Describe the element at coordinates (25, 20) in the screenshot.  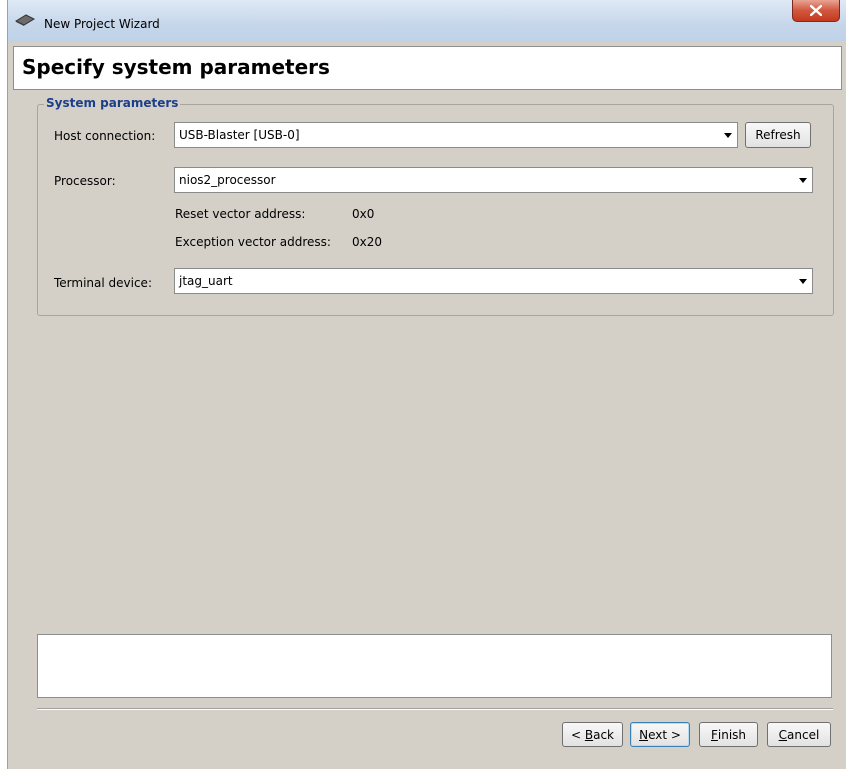
I see `chip-icon` at that location.